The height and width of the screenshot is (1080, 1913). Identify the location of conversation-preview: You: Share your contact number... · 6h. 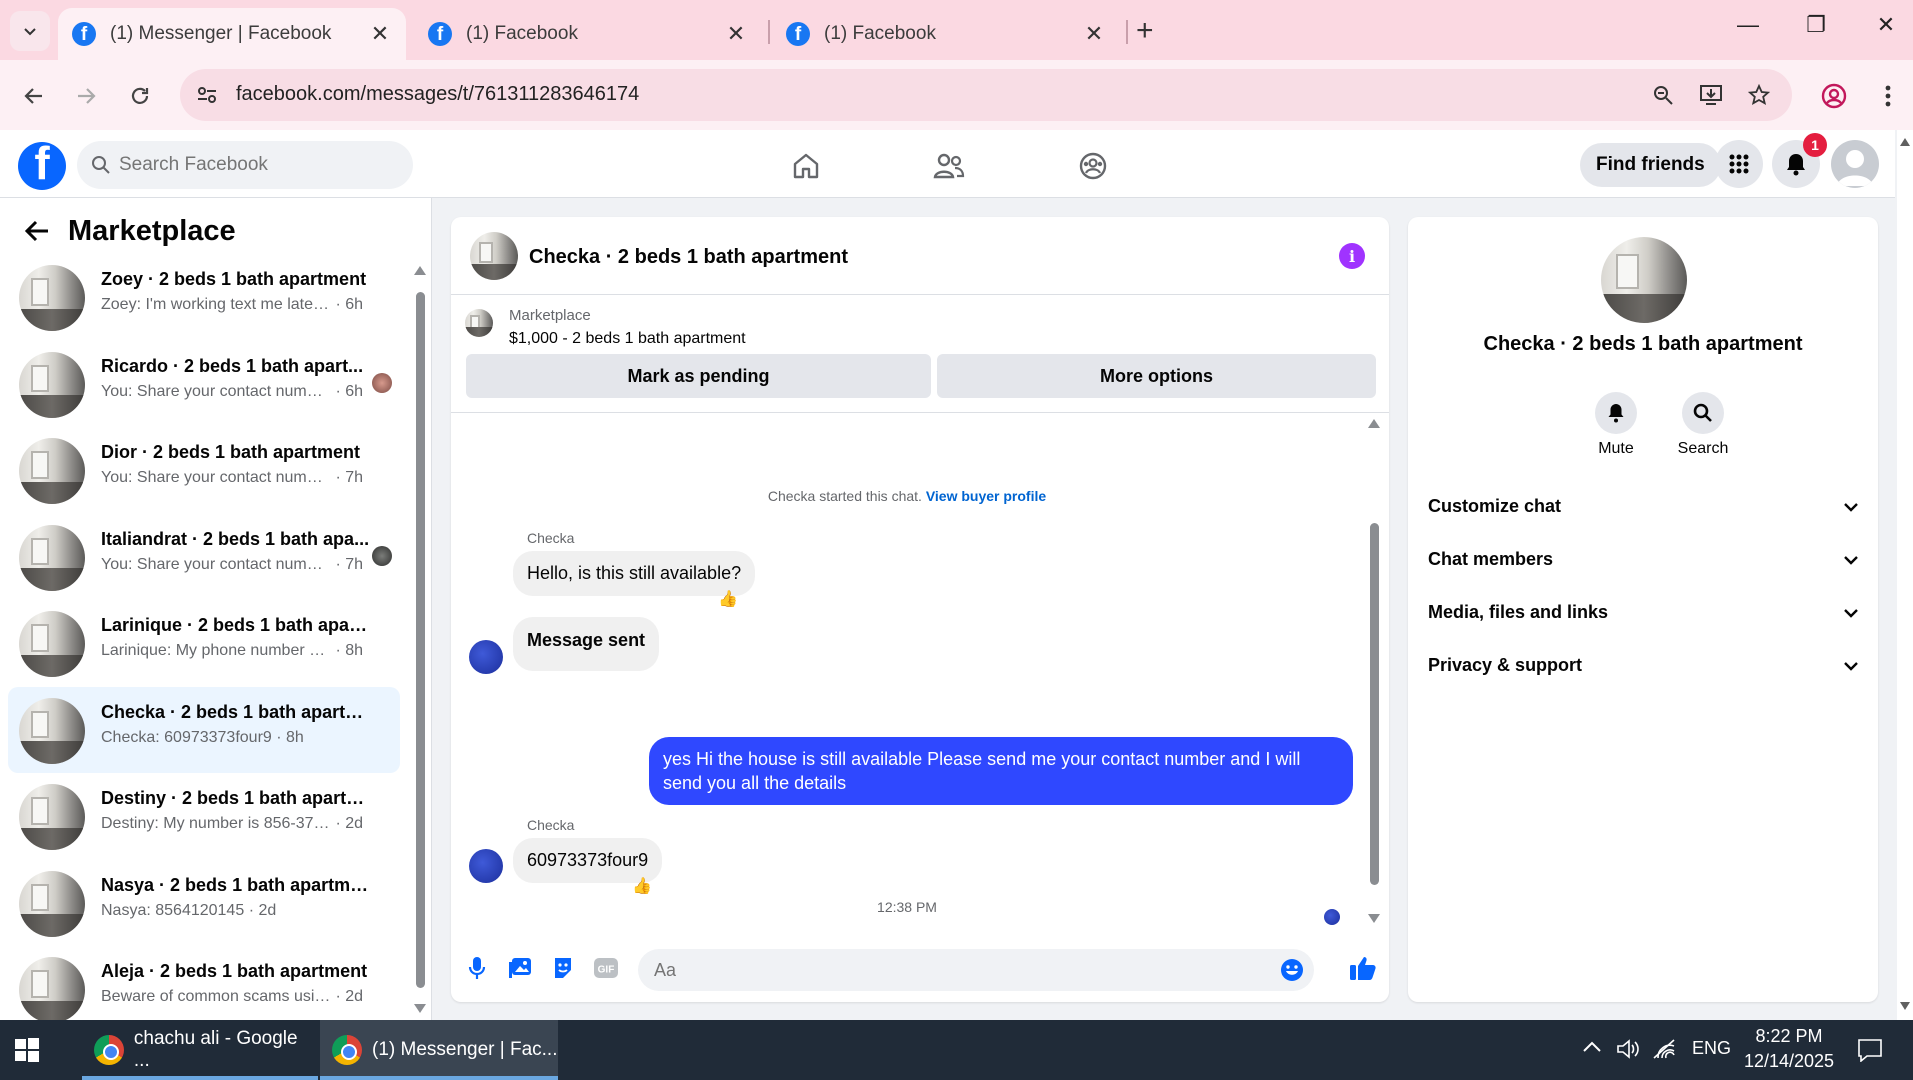
(232, 391).